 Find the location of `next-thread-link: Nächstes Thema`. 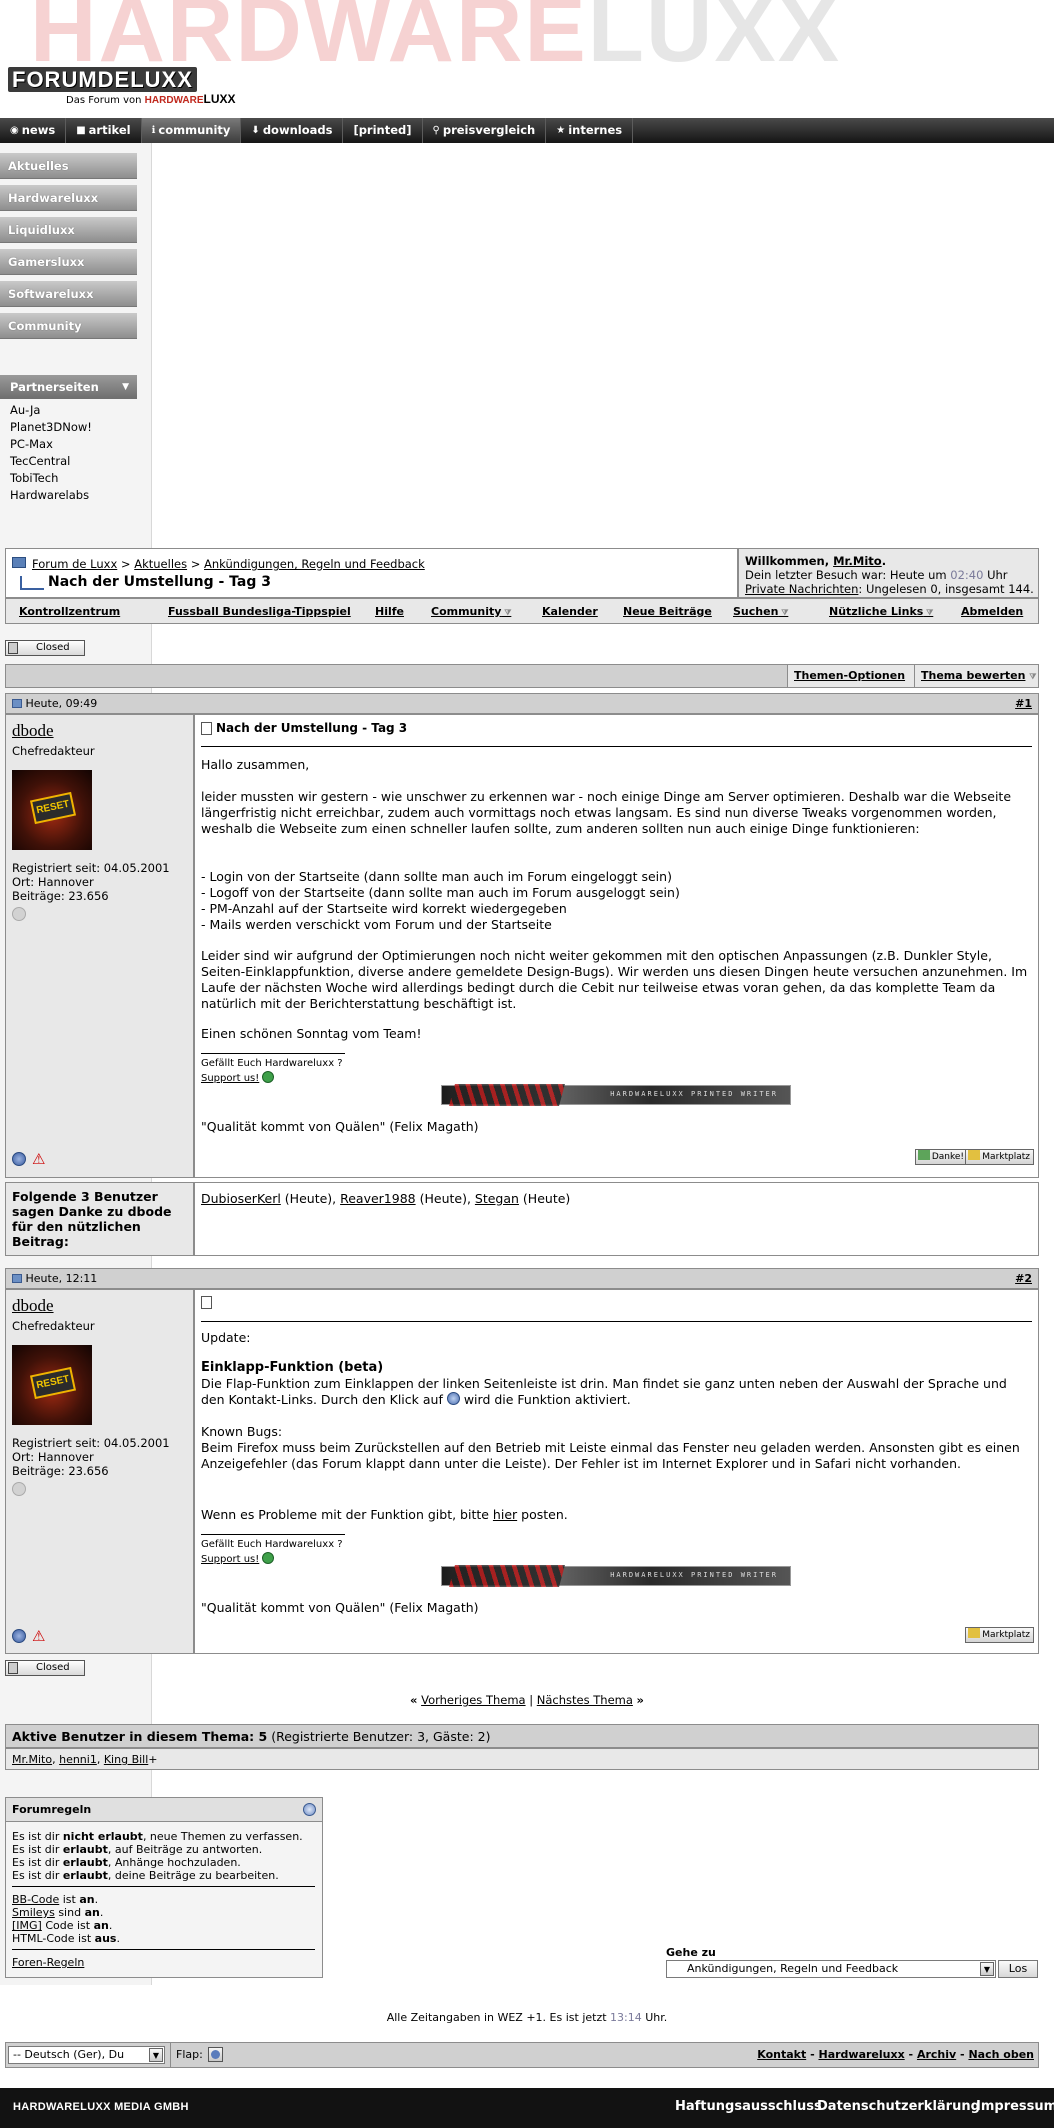

next-thread-link: Nächstes Thema is located at coordinates (585, 1700).